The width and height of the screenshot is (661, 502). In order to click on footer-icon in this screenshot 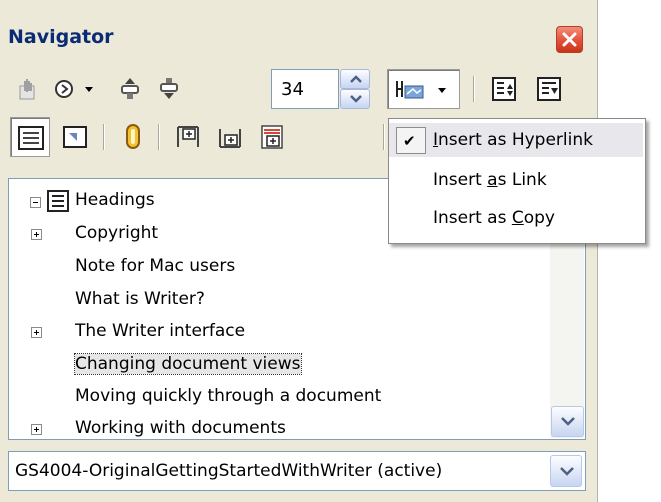, I will do `click(230, 138)`.